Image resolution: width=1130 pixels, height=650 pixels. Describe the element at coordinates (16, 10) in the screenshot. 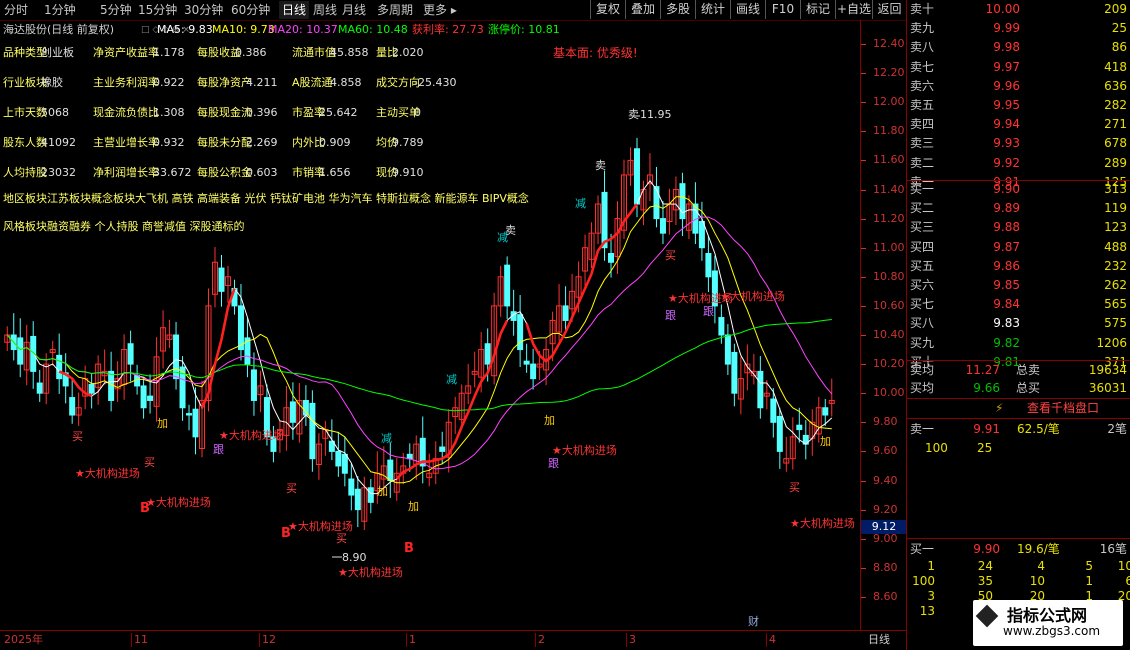

I see `period-tab-timeshare: 分时` at that location.